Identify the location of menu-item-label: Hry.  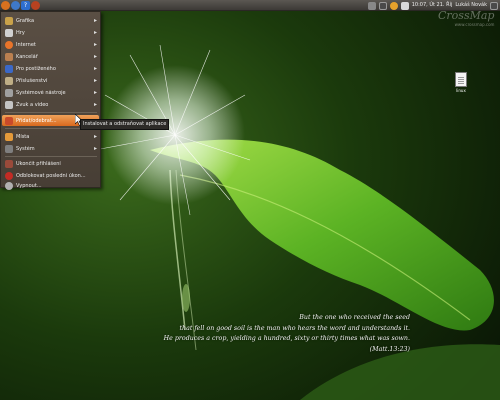
(20, 32).